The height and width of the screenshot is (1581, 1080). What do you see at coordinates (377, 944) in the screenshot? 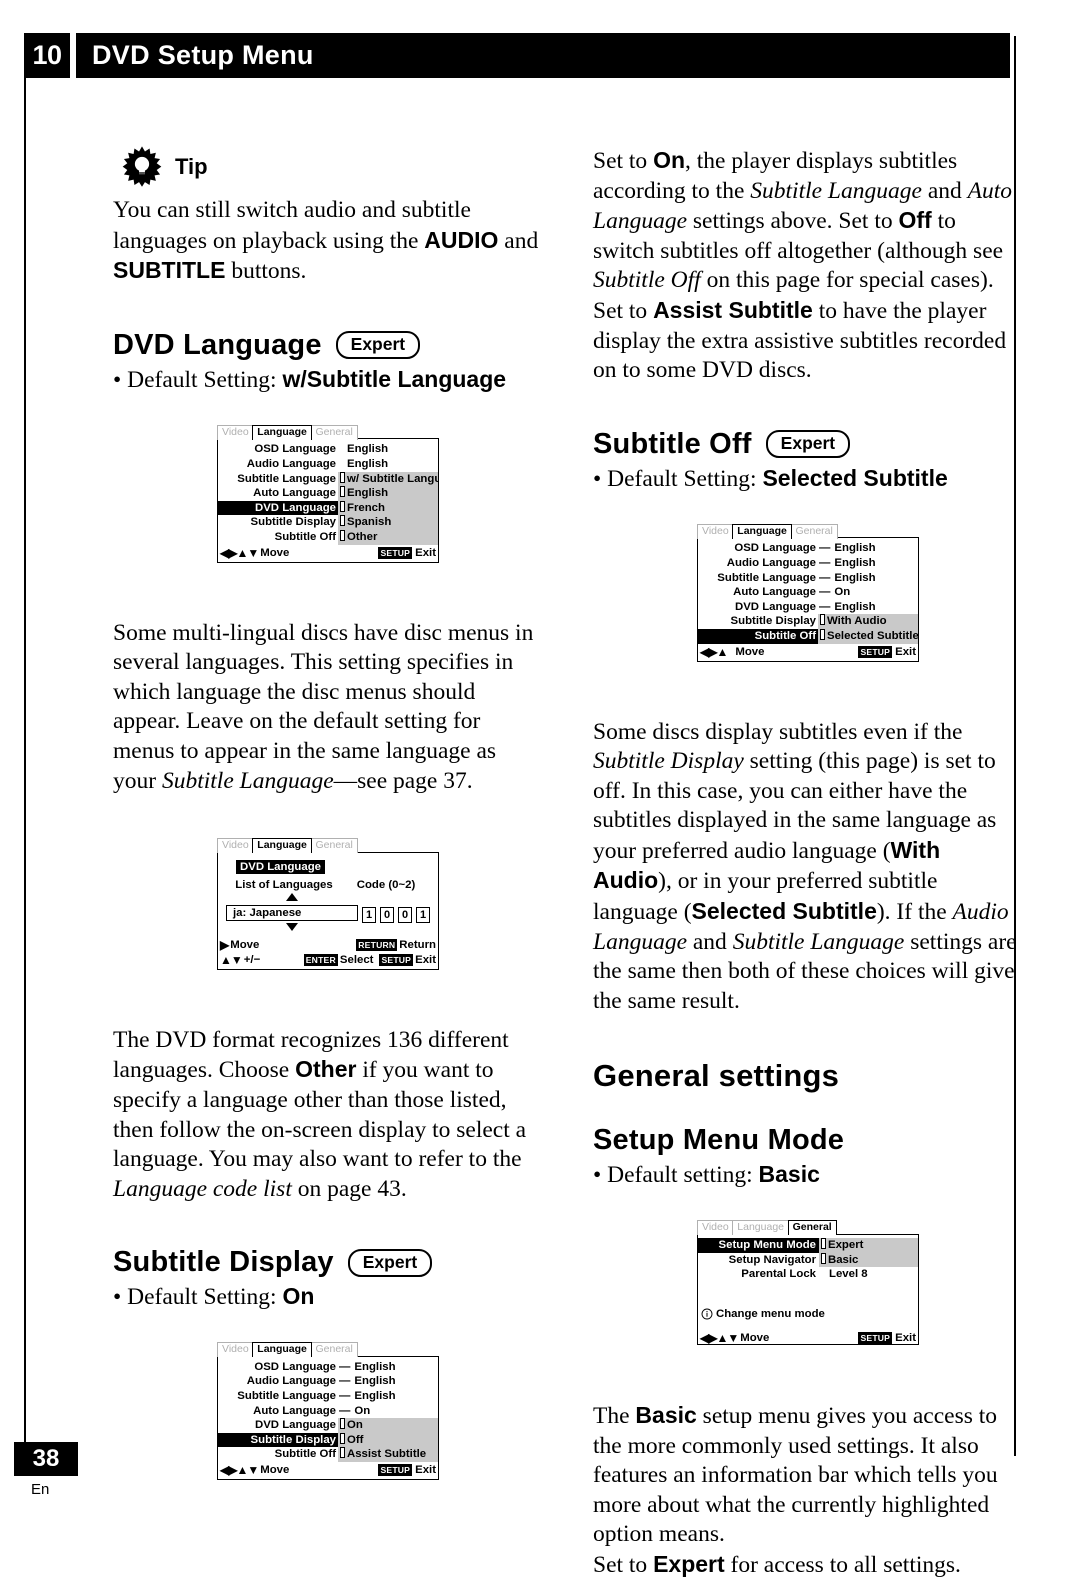
I see `return-key-icon: RETURN` at bounding box center [377, 944].